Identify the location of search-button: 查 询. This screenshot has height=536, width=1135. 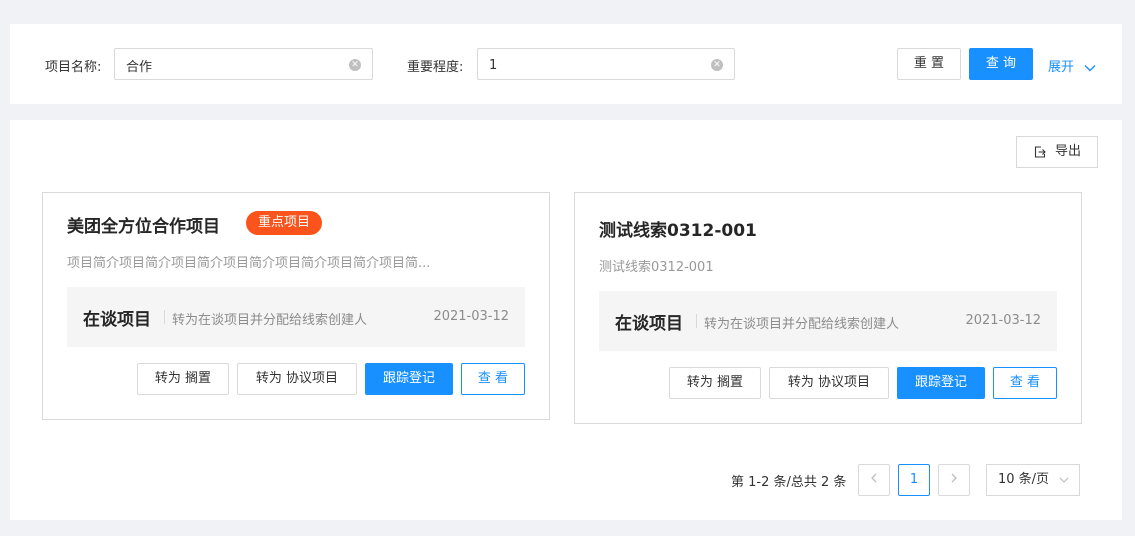
(1001, 64).